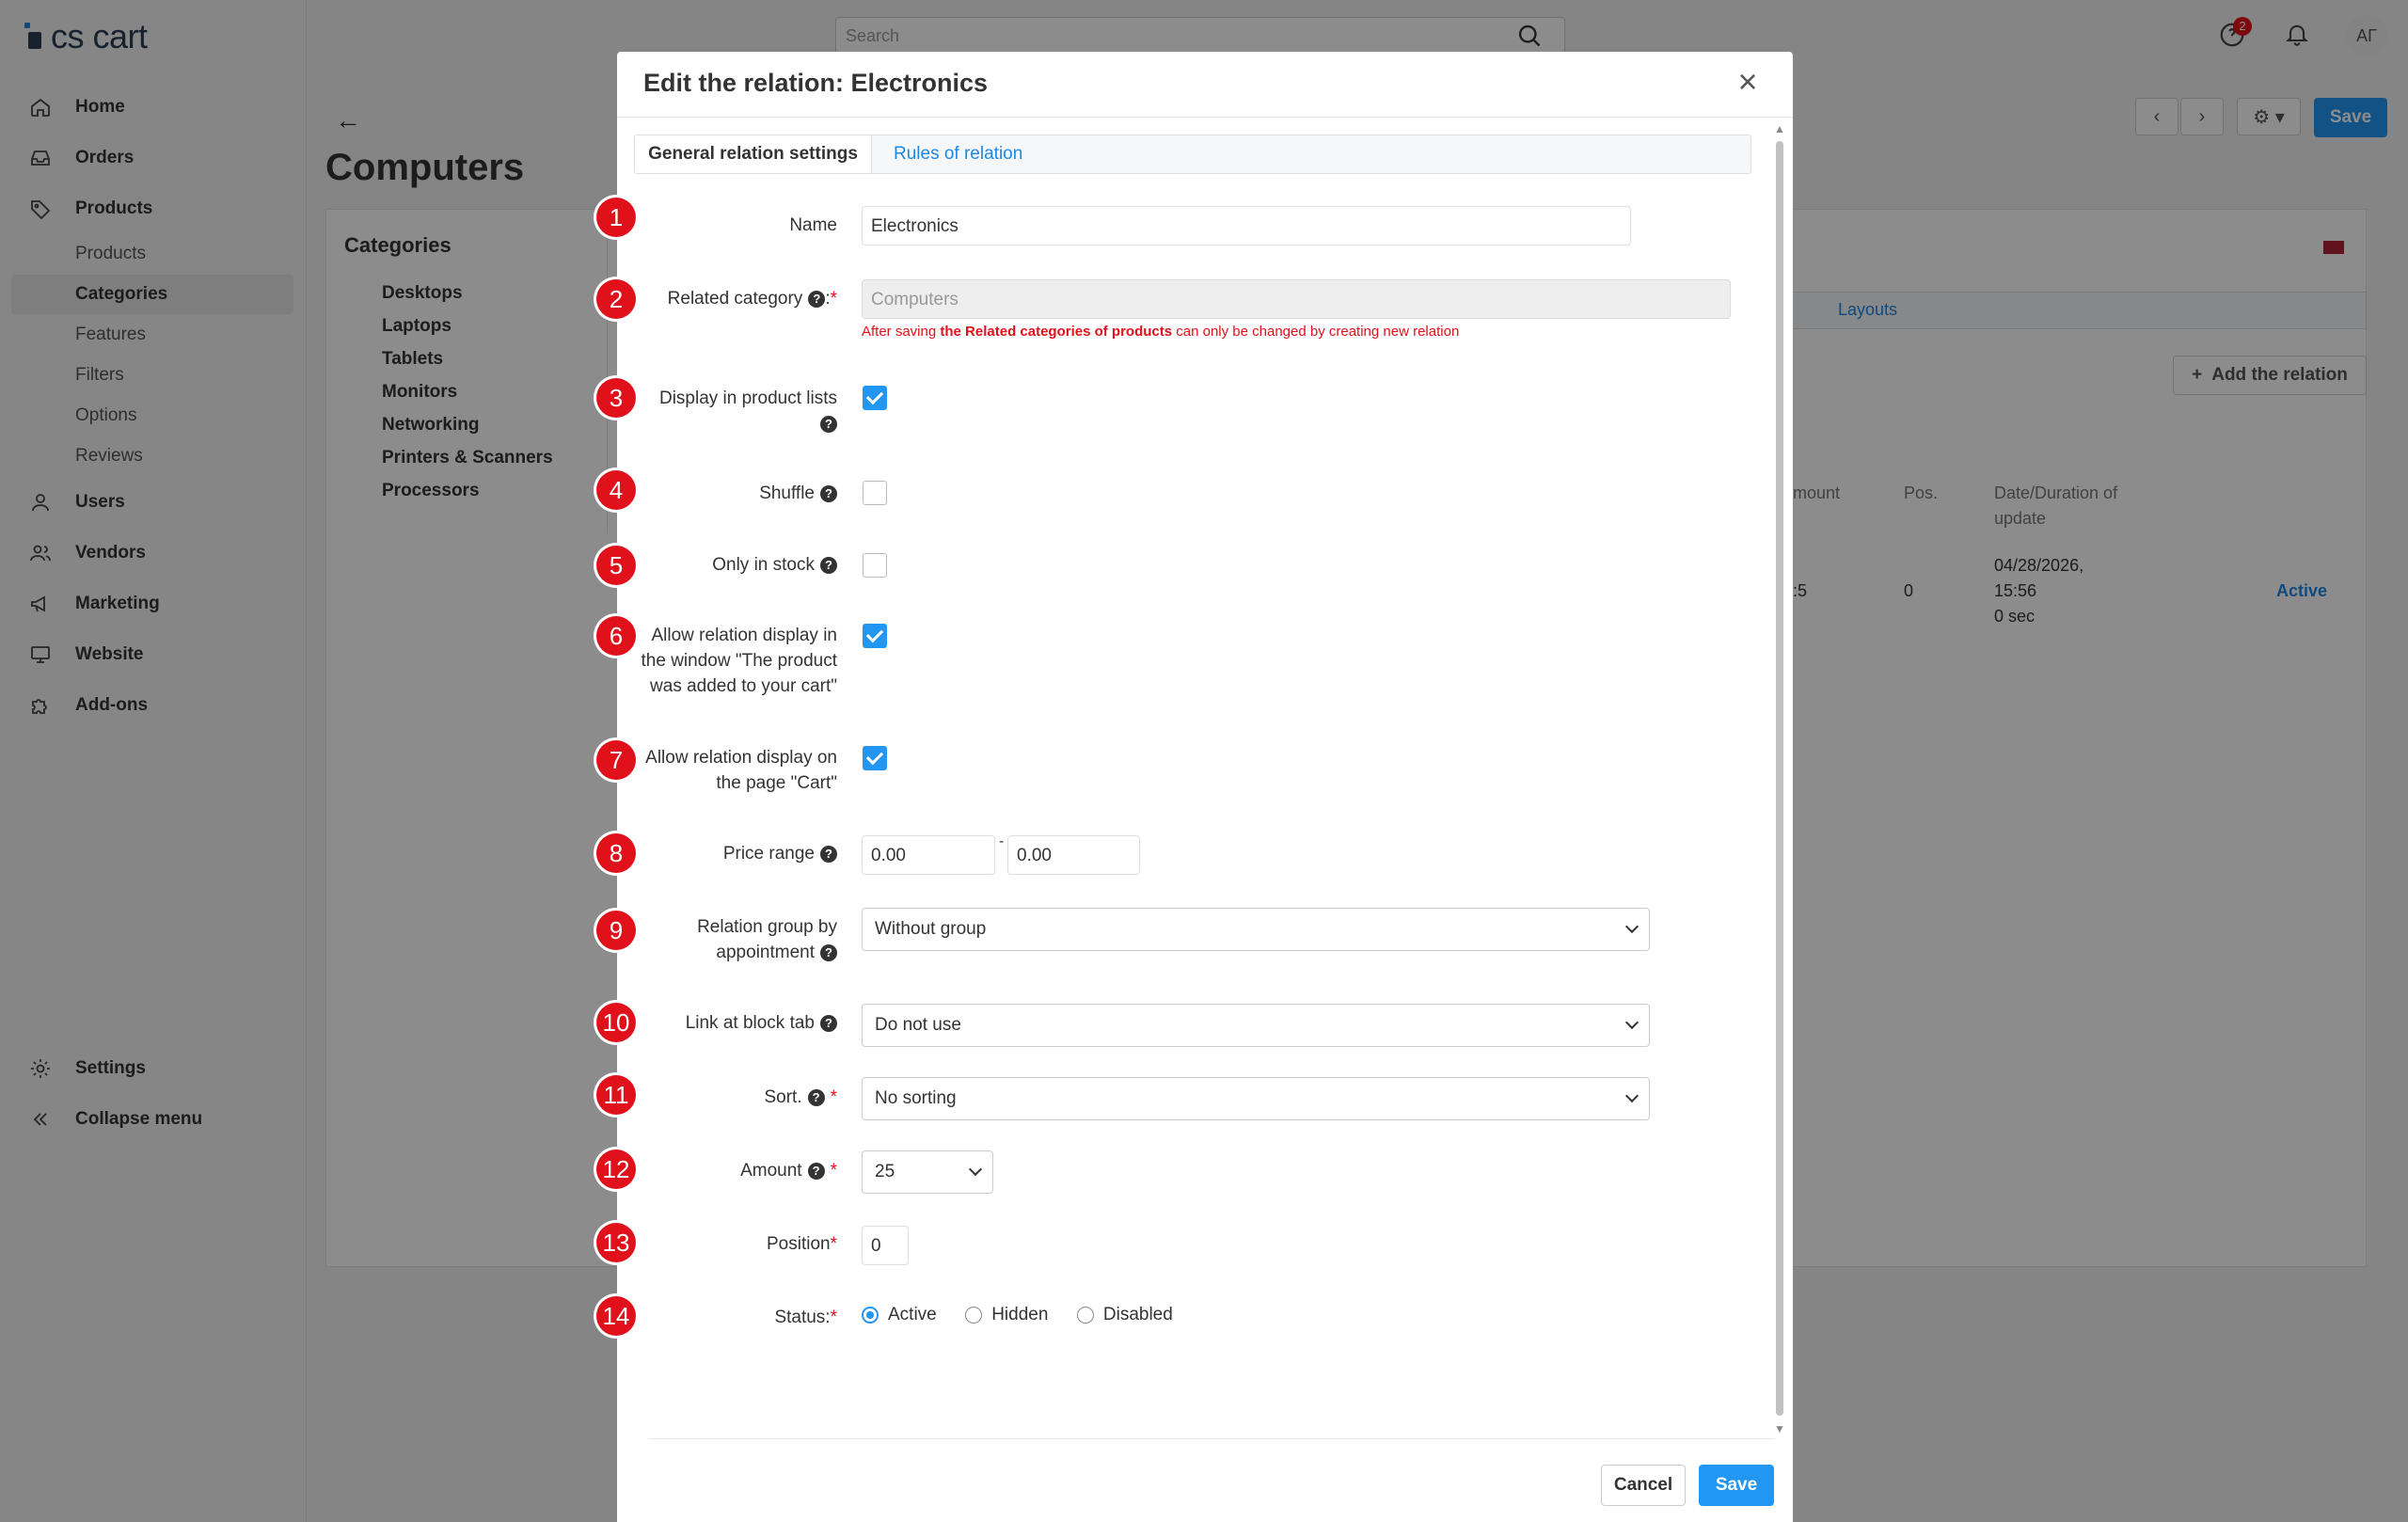  I want to click on sort-label: Sort.? *, so click(801, 1097).